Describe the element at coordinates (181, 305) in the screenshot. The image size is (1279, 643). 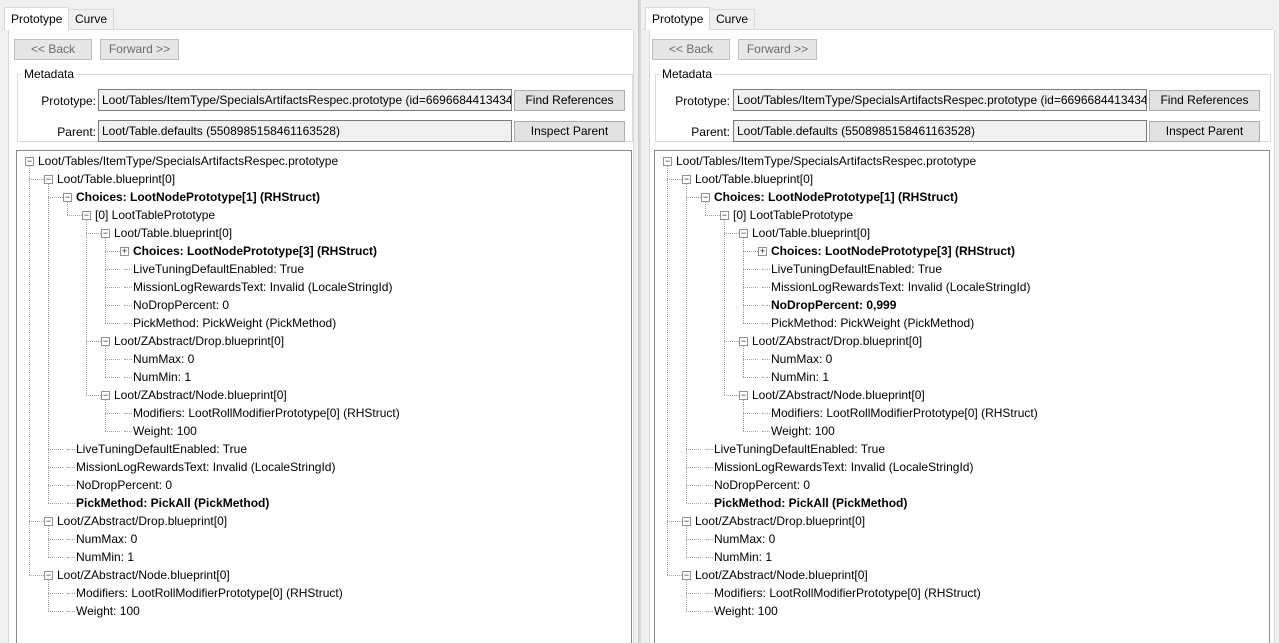
I see `tree-leaf-nodroppercent: NoDropPercent: 0` at that location.